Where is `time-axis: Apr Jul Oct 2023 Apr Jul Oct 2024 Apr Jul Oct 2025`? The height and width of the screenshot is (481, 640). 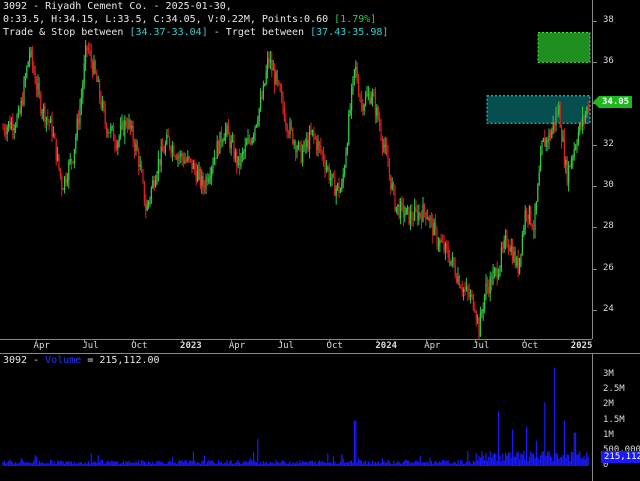 time-axis: Apr Jul Oct 2023 Apr Jul Oct 2024 Apr Jul Oct 2025 is located at coordinates (296, 346).